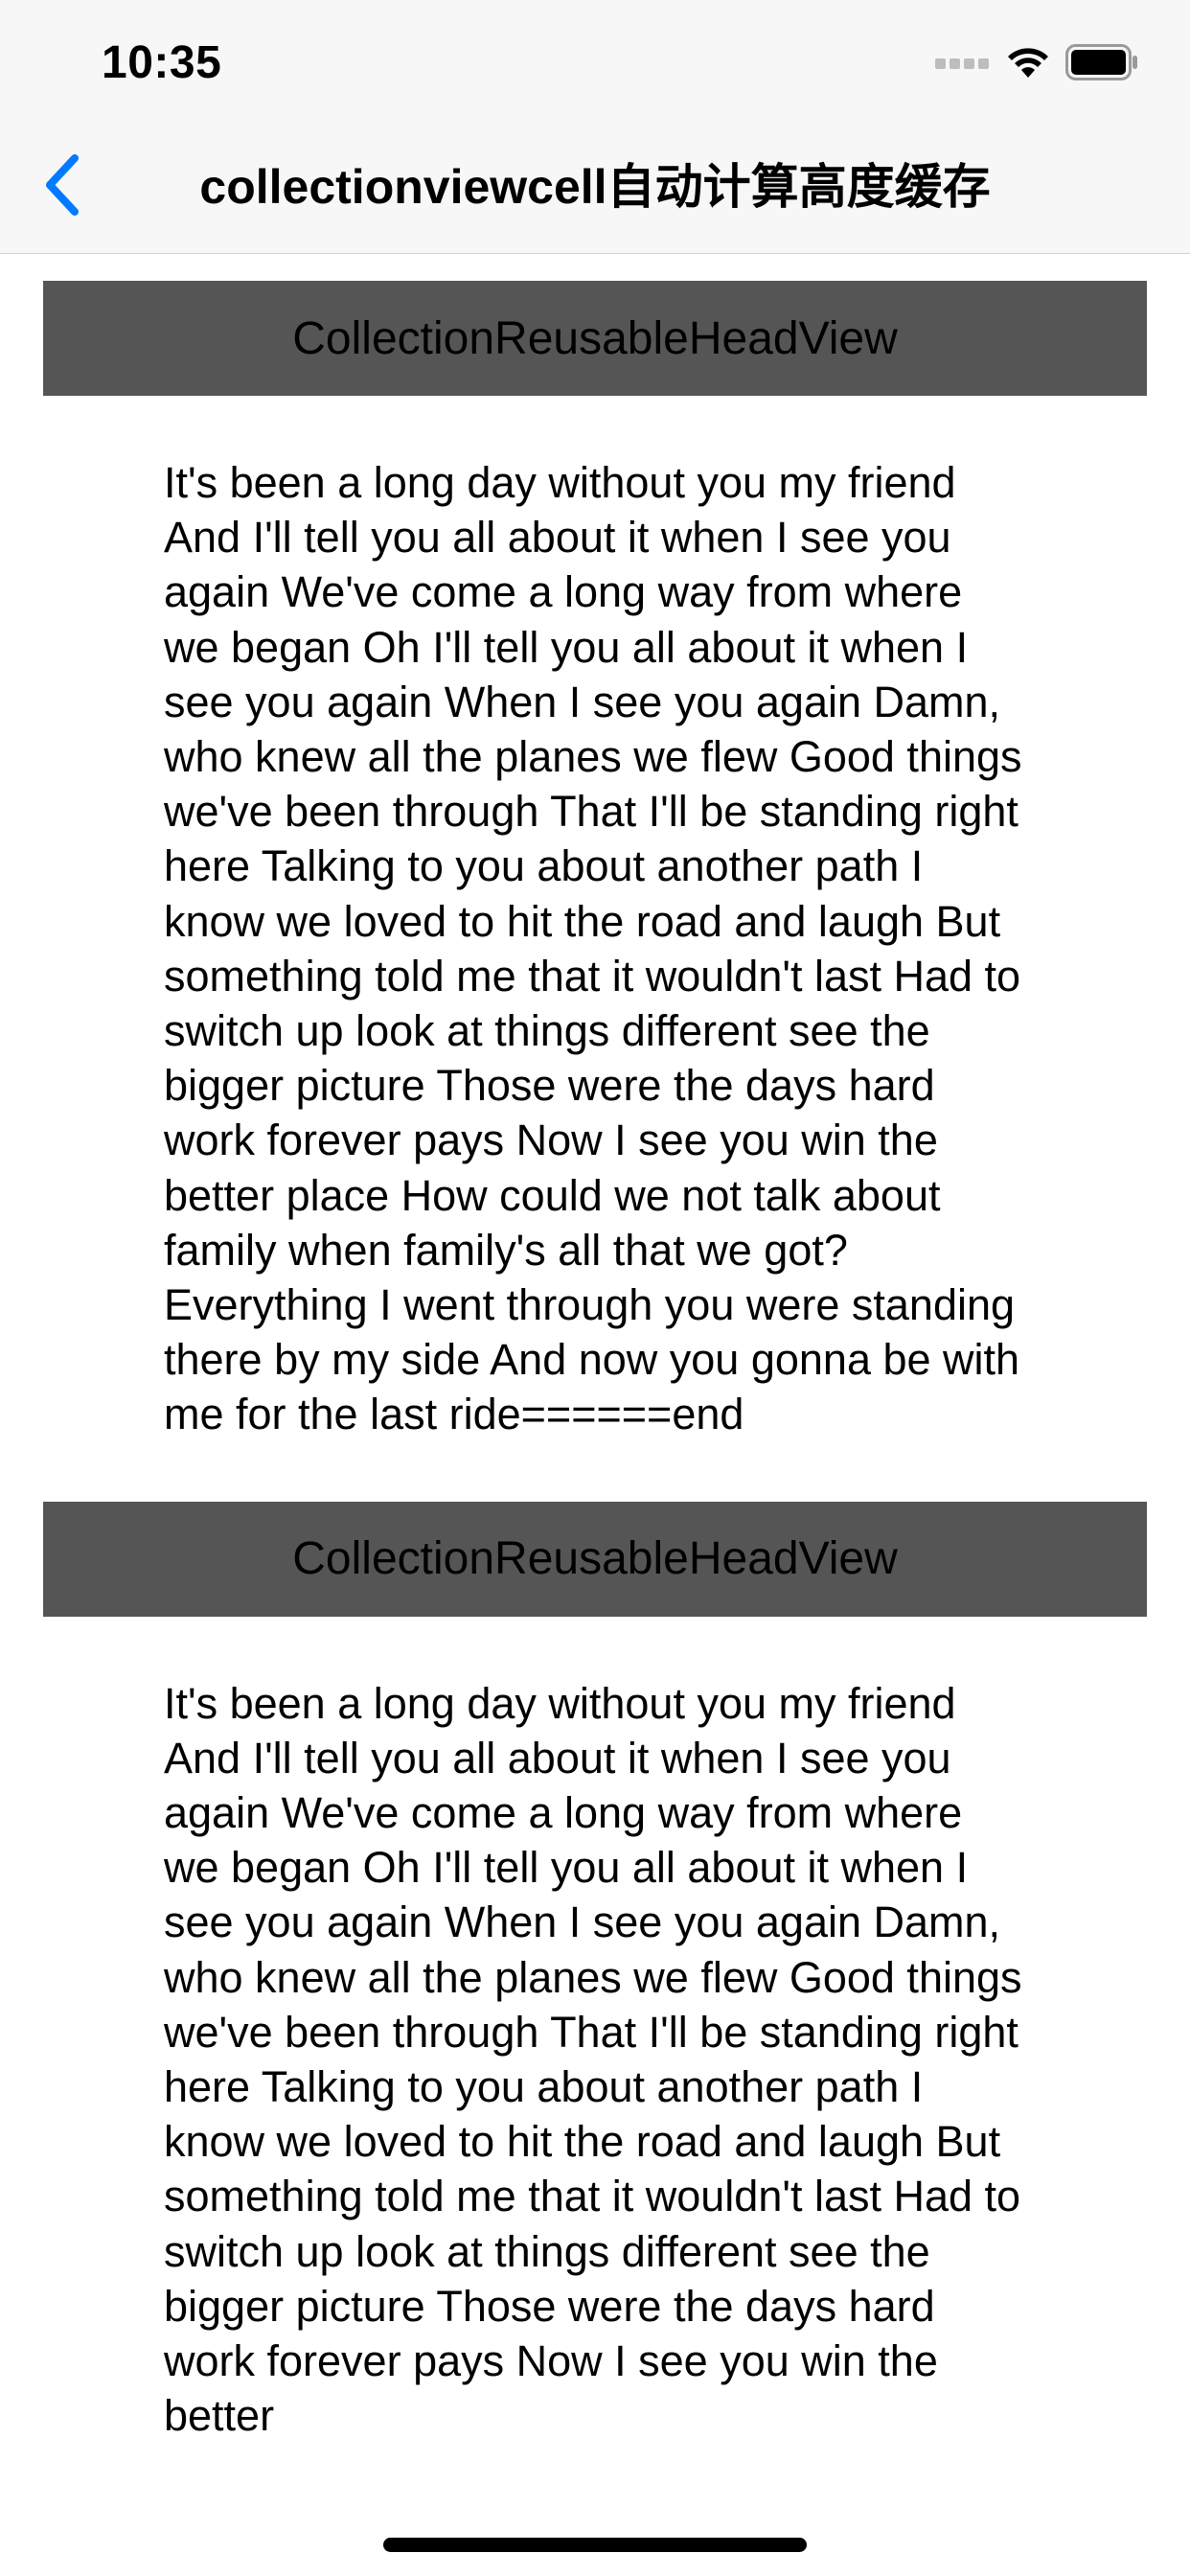  I want to click on nav-title: collectionviewcell自动计算高度缓存, so click(595, 187).